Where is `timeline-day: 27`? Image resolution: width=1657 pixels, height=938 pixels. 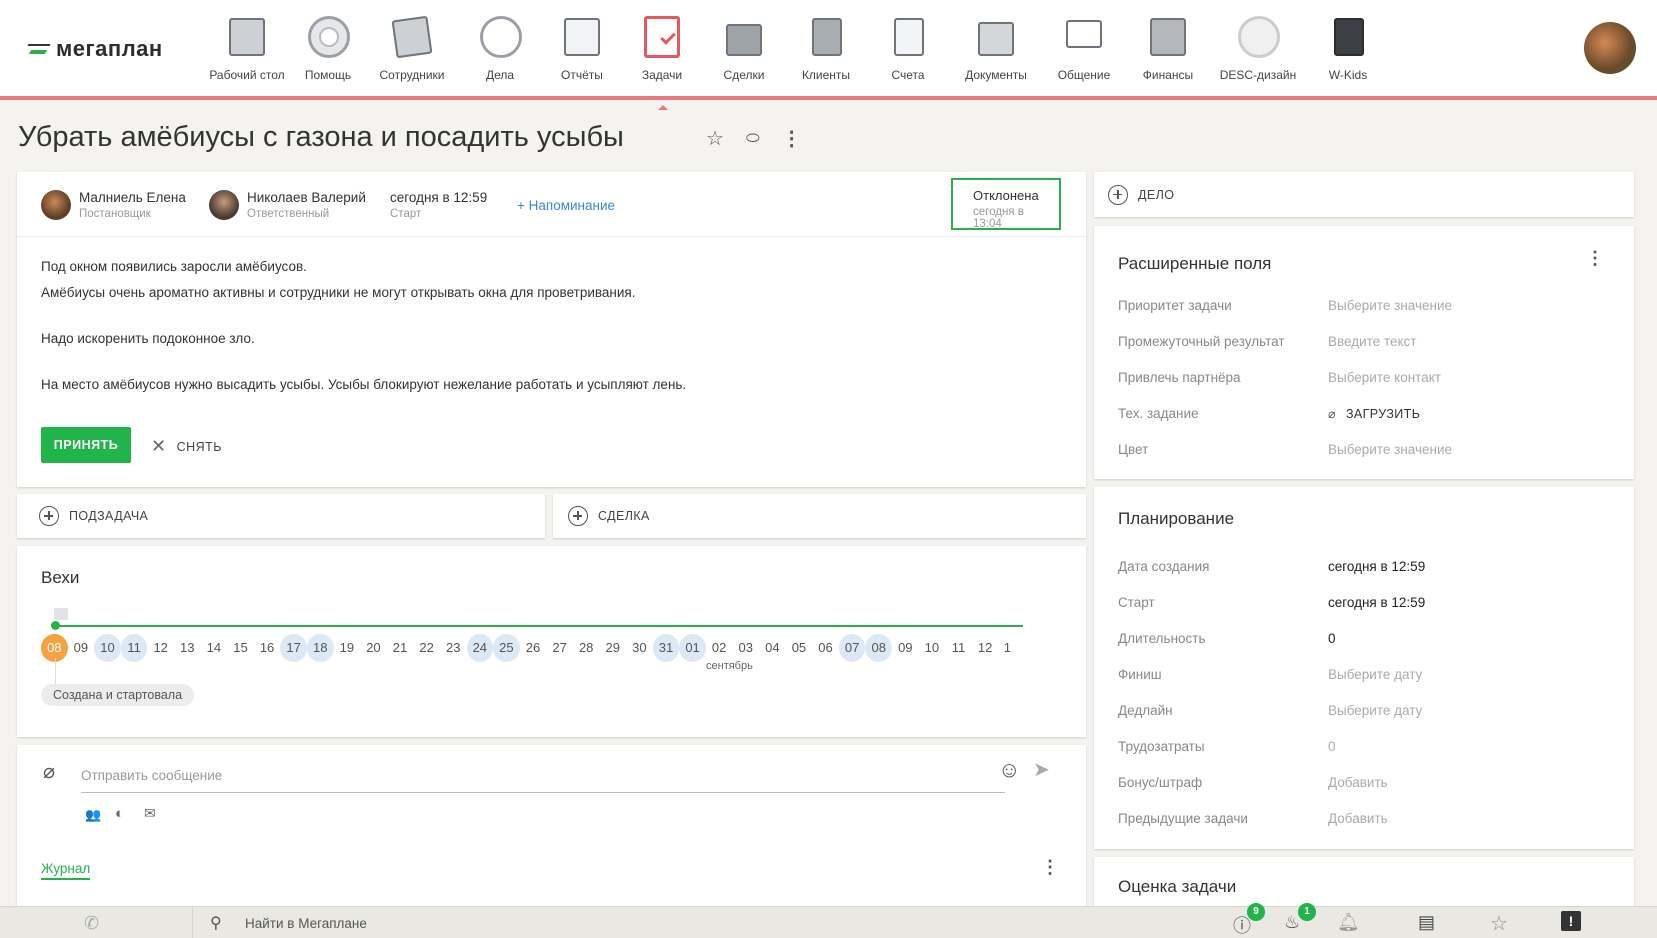
timeline-day: 27 is located at coordinates (559, 648).